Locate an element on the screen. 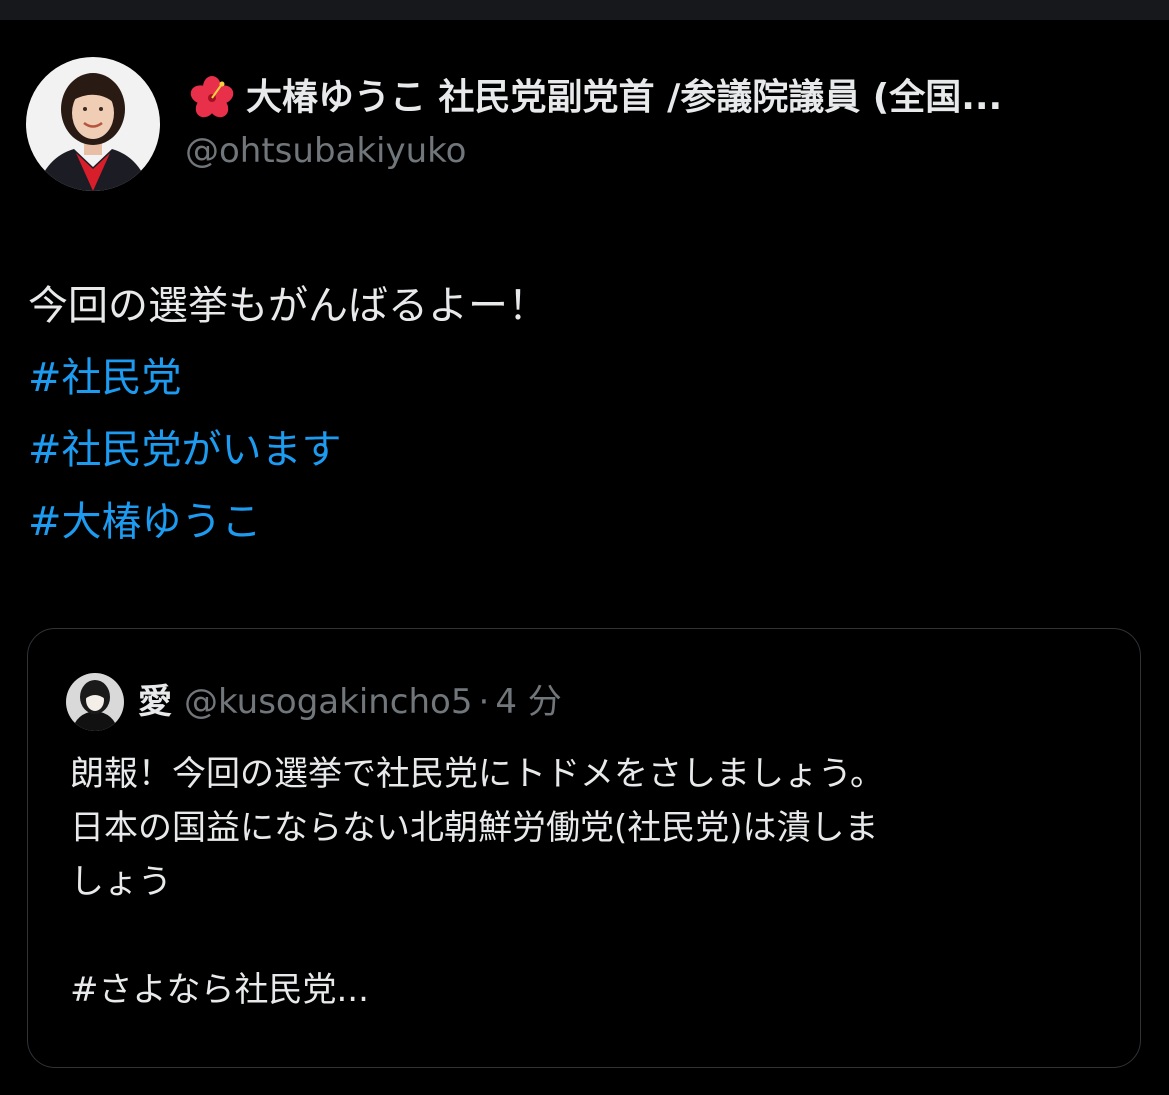  quoted-author-avatar is located at coordinates (95, 702).